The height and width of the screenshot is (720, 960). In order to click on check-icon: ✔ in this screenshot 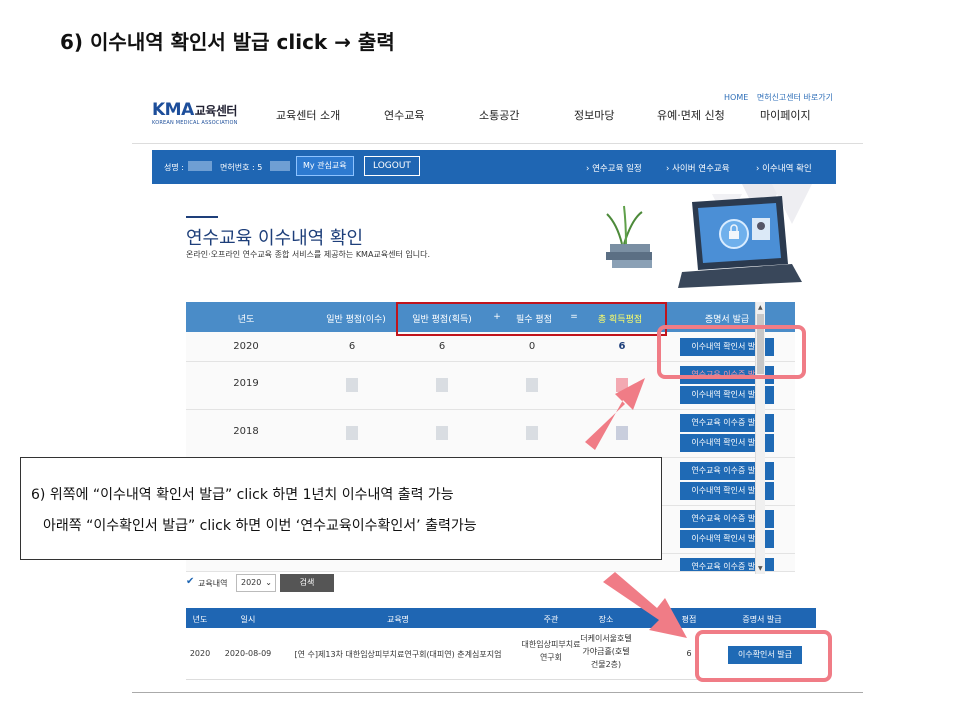, I will do `click(190, 581)`.